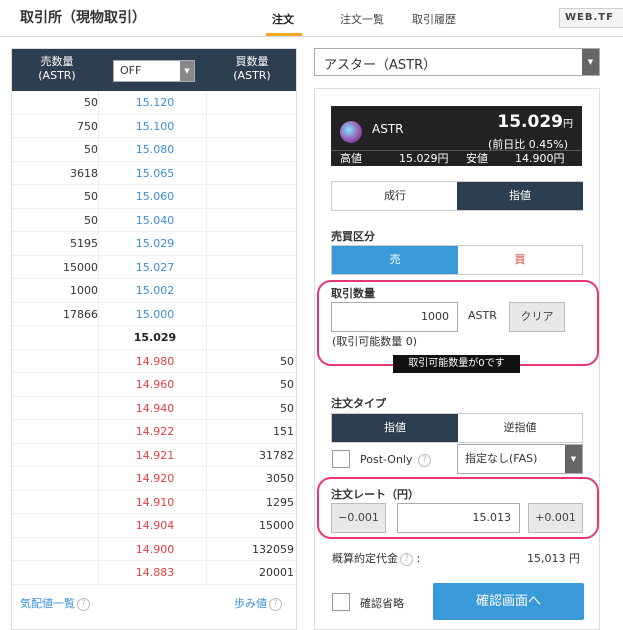 This screenshot has height=630, width=623. I want to click on price-cell: 14.922, so click(155, 431).